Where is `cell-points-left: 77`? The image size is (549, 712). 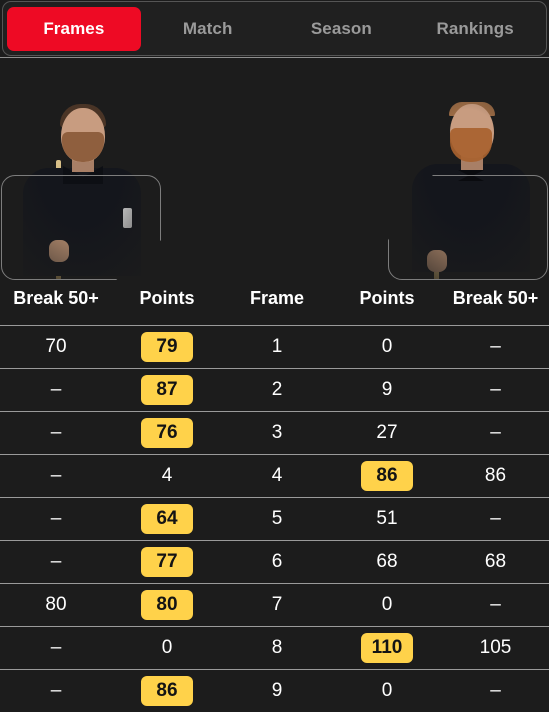
cell-points-left: 77 is located at coordinates (167, 562).